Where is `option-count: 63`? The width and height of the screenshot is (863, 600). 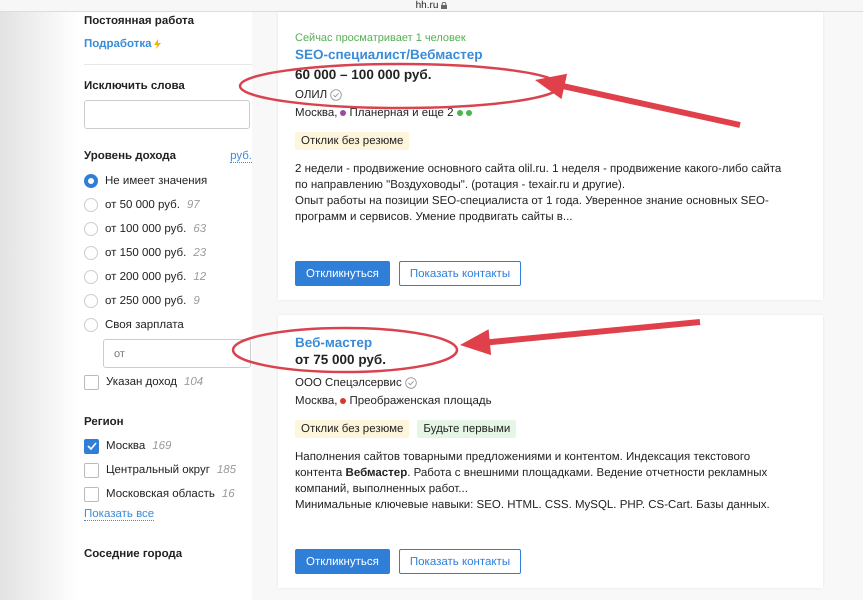 option-count: 63 is located at coordinates (199, 229).